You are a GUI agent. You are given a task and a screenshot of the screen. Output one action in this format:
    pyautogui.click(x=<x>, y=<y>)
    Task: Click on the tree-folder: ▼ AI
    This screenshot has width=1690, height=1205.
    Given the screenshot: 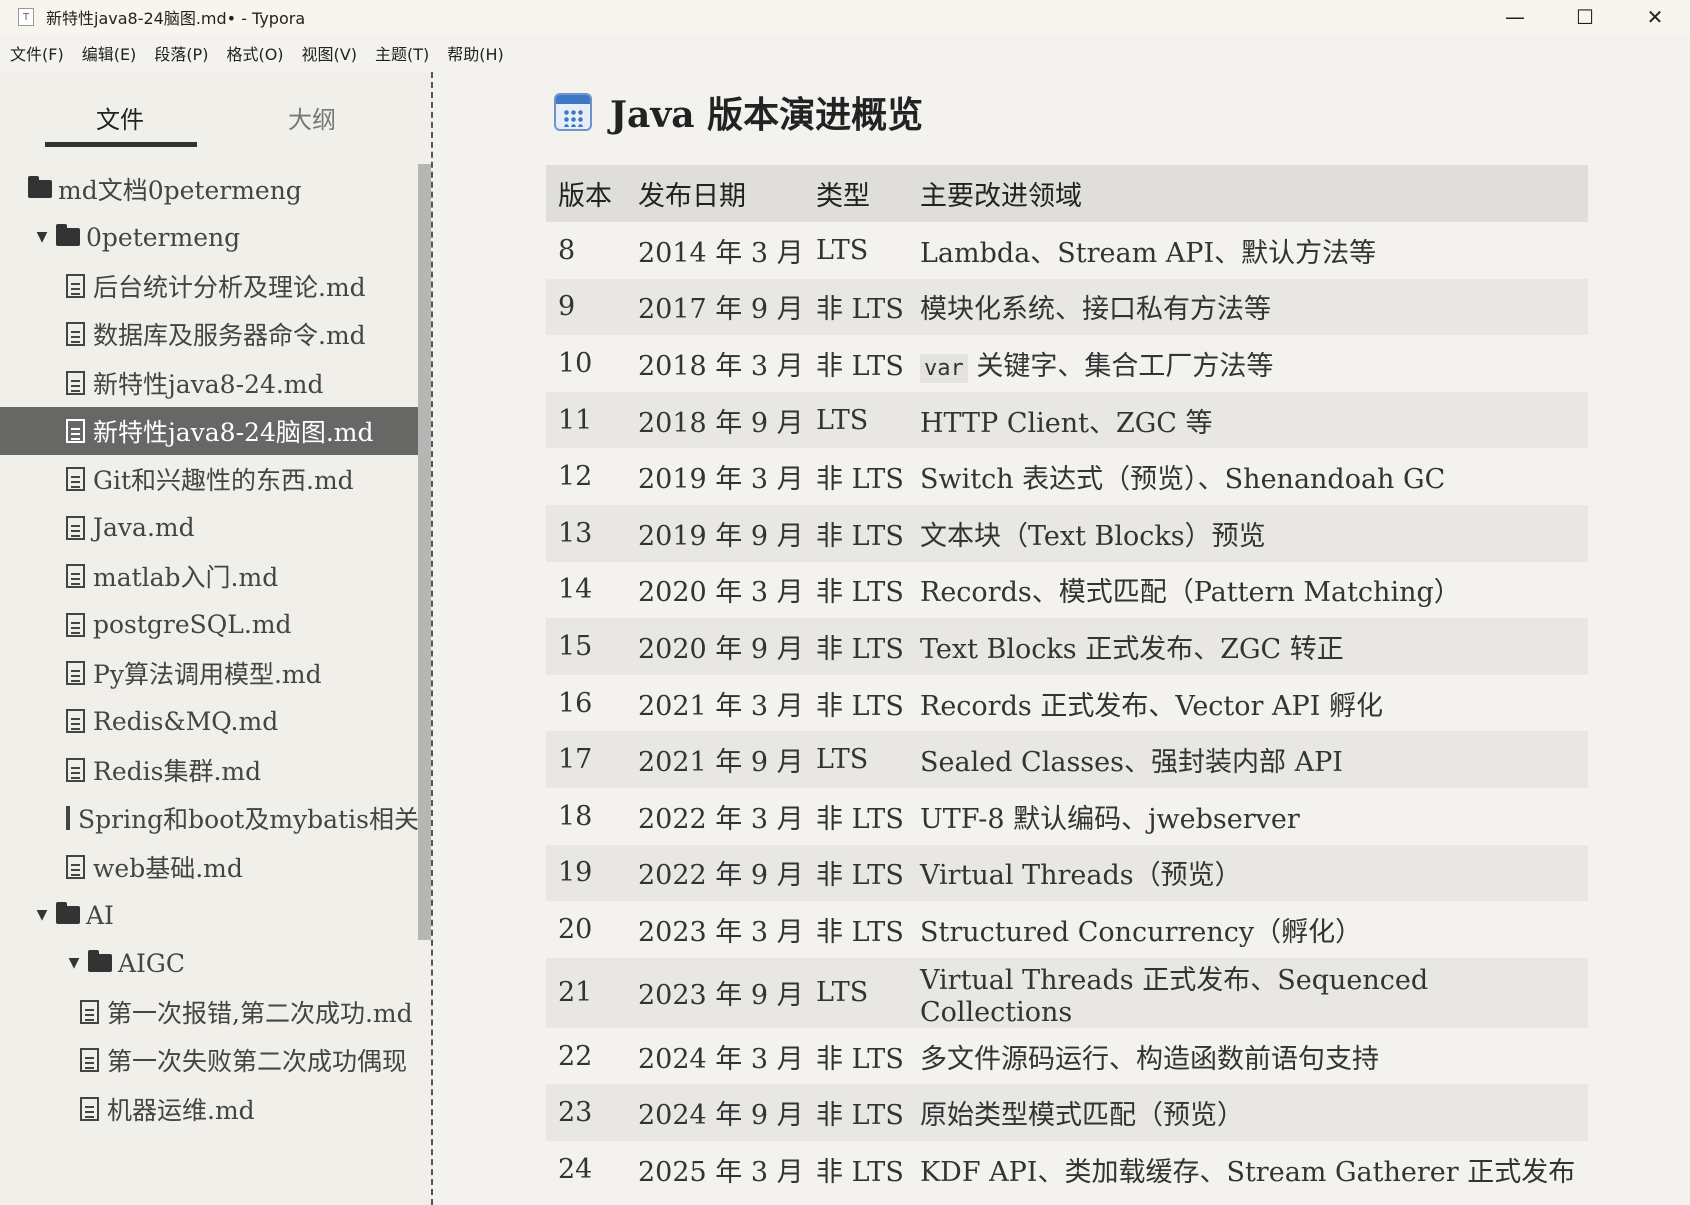 What is the action you would take?
    pyautogui.click(x=209, y=915)
    